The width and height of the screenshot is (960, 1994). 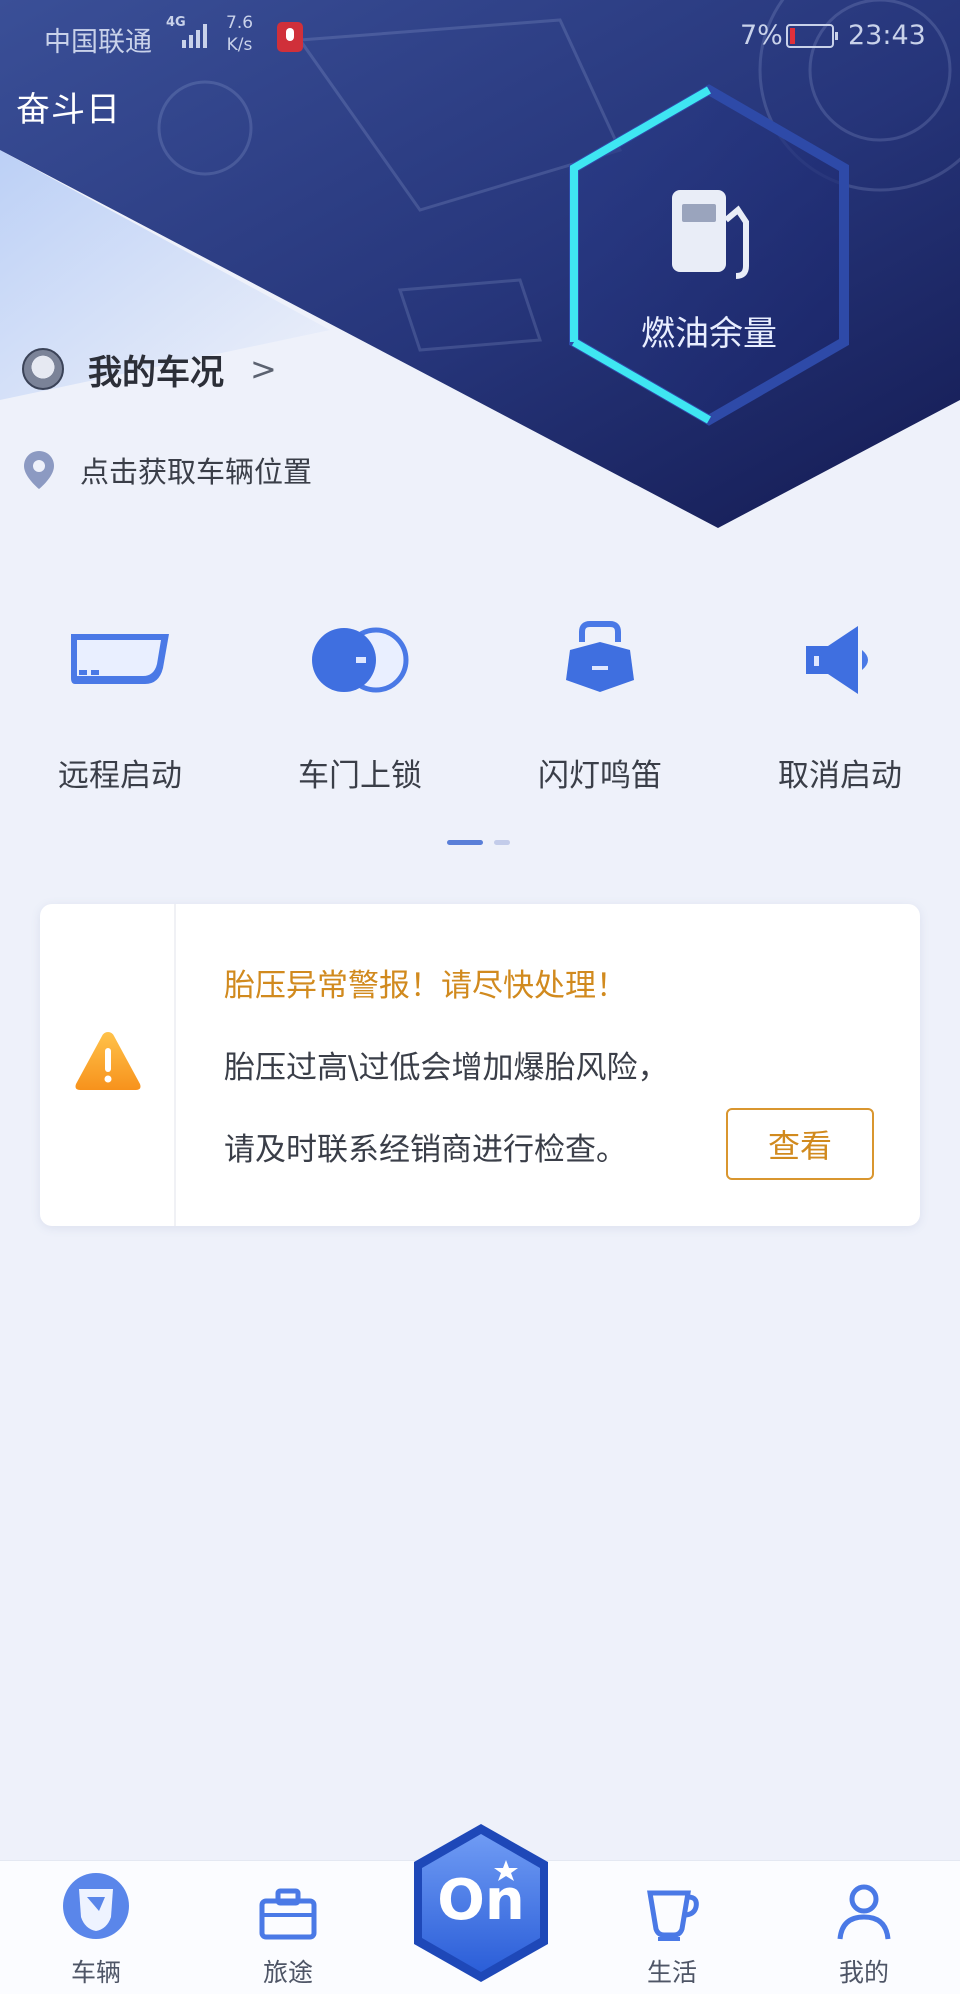 I want to click on onstar-button: On, so click(x=481, y=1903).